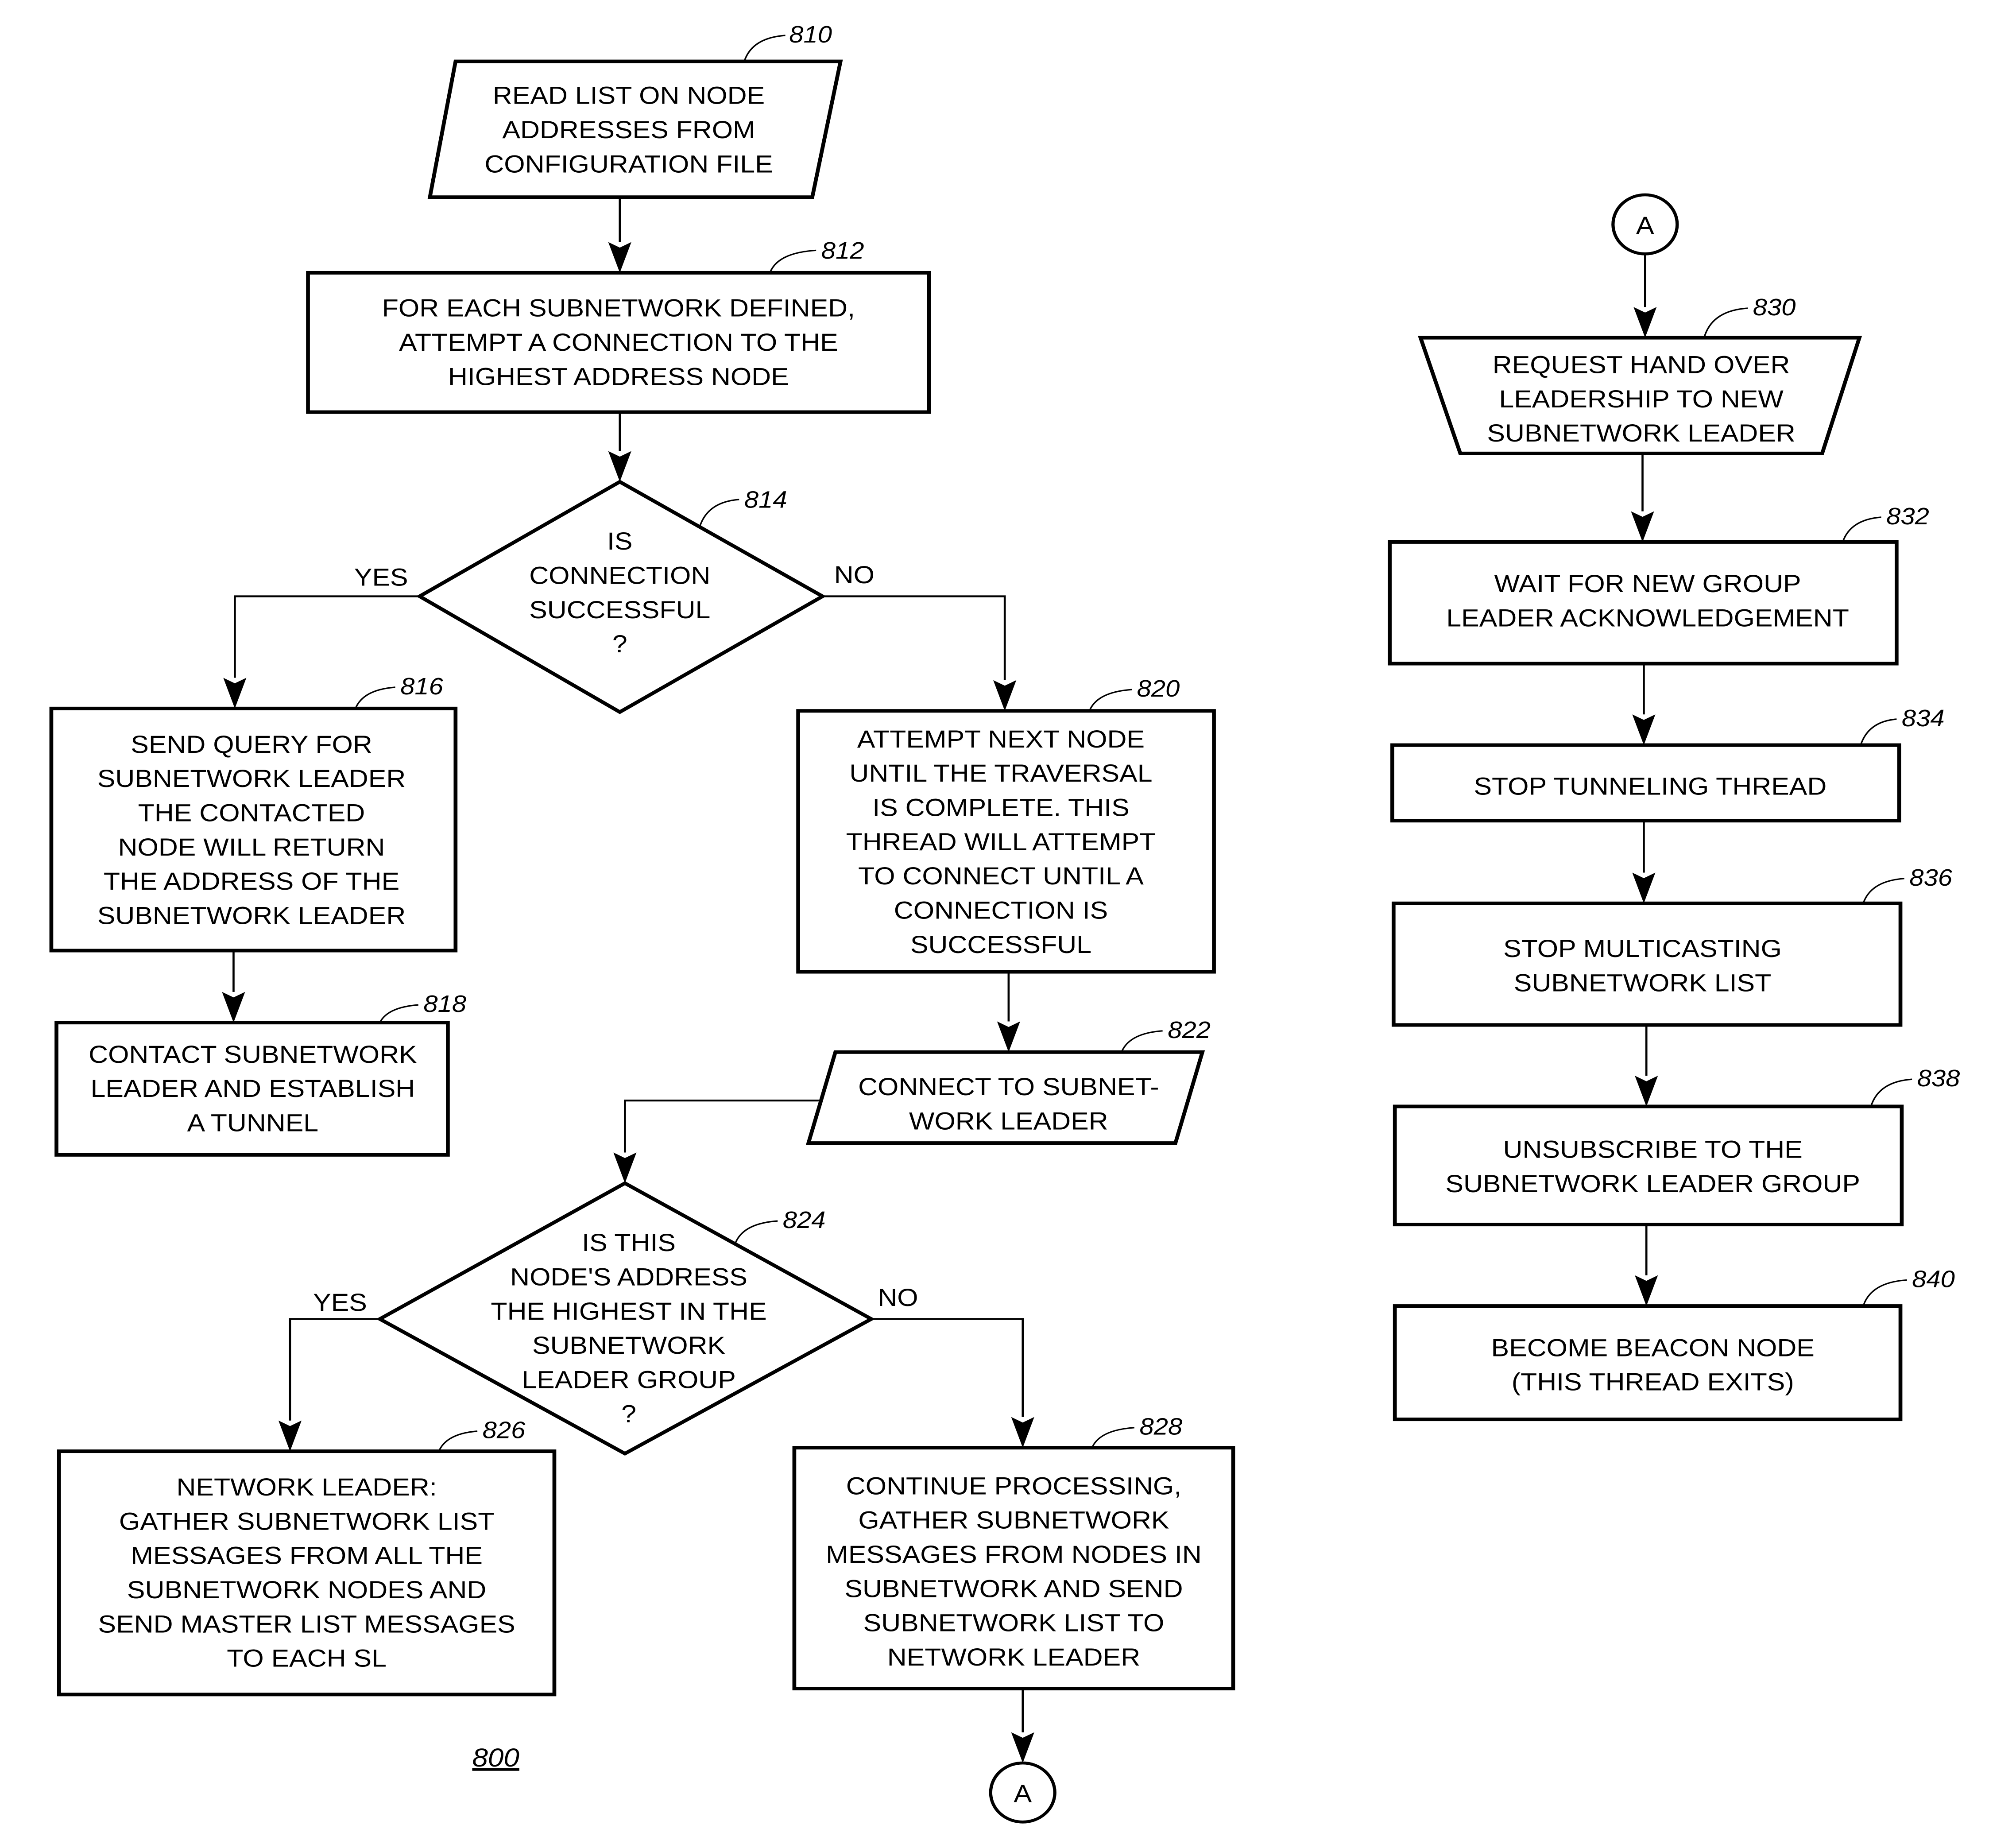 This screenshot has width=1989, height=1848. I want to click on node-text-line: NETWORK LEADER, so click(1013, 1657).